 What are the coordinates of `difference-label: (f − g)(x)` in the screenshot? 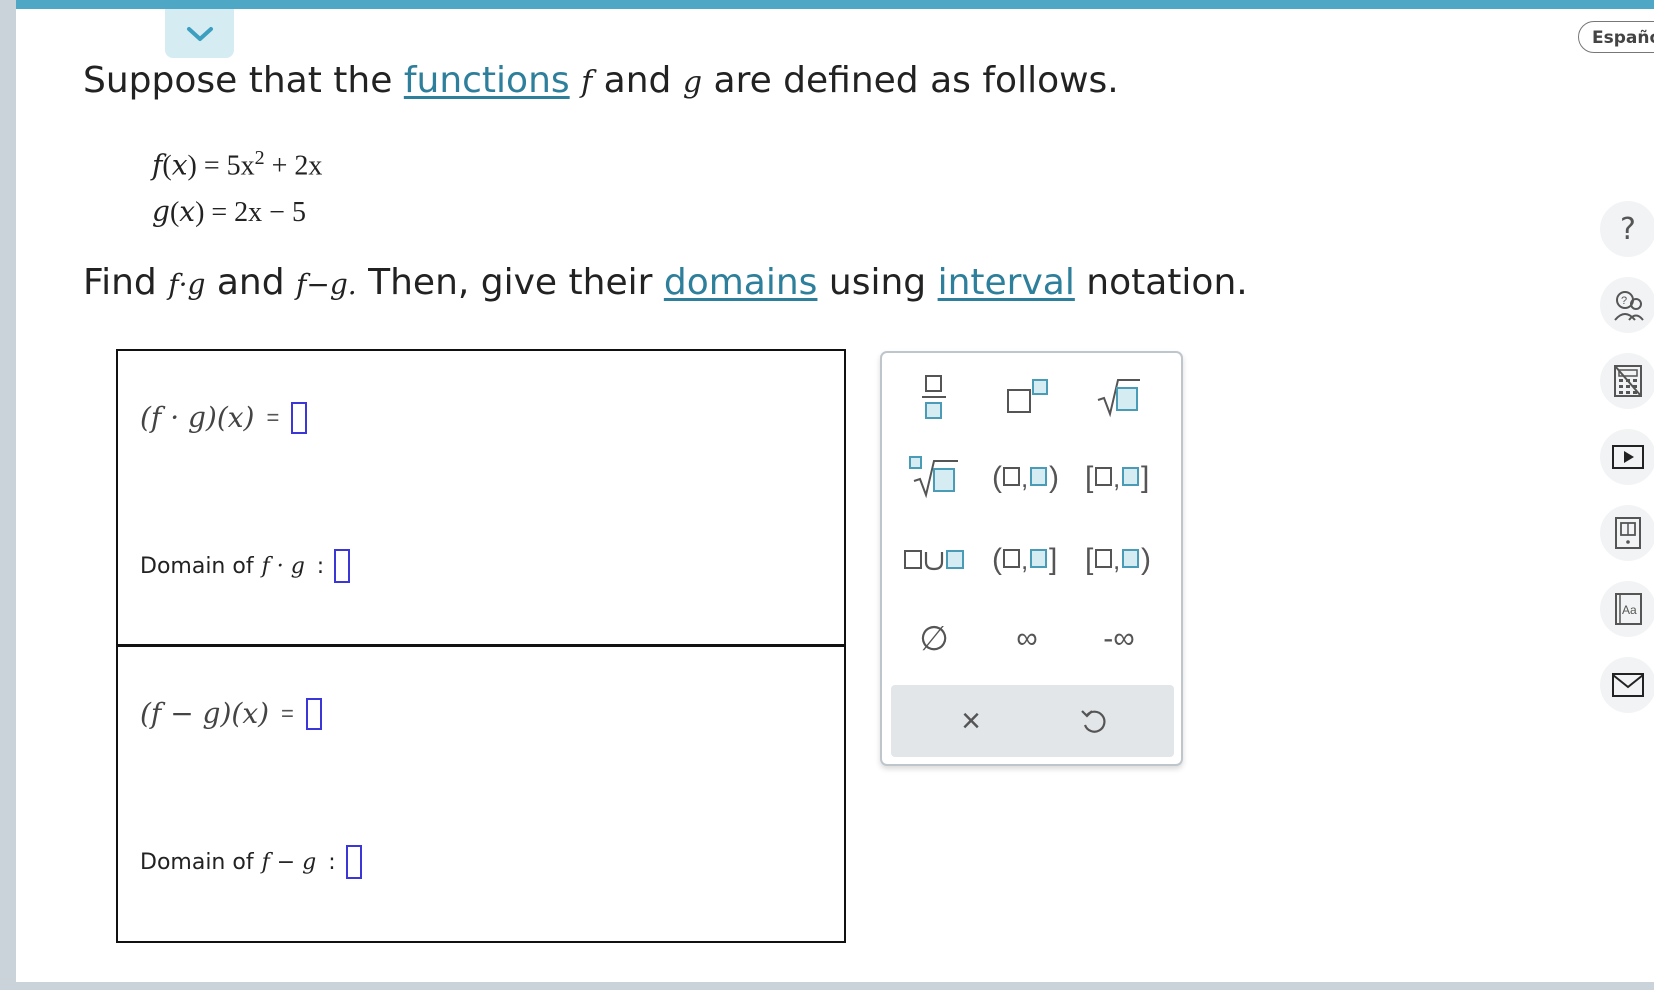 It's located at (205, 713).